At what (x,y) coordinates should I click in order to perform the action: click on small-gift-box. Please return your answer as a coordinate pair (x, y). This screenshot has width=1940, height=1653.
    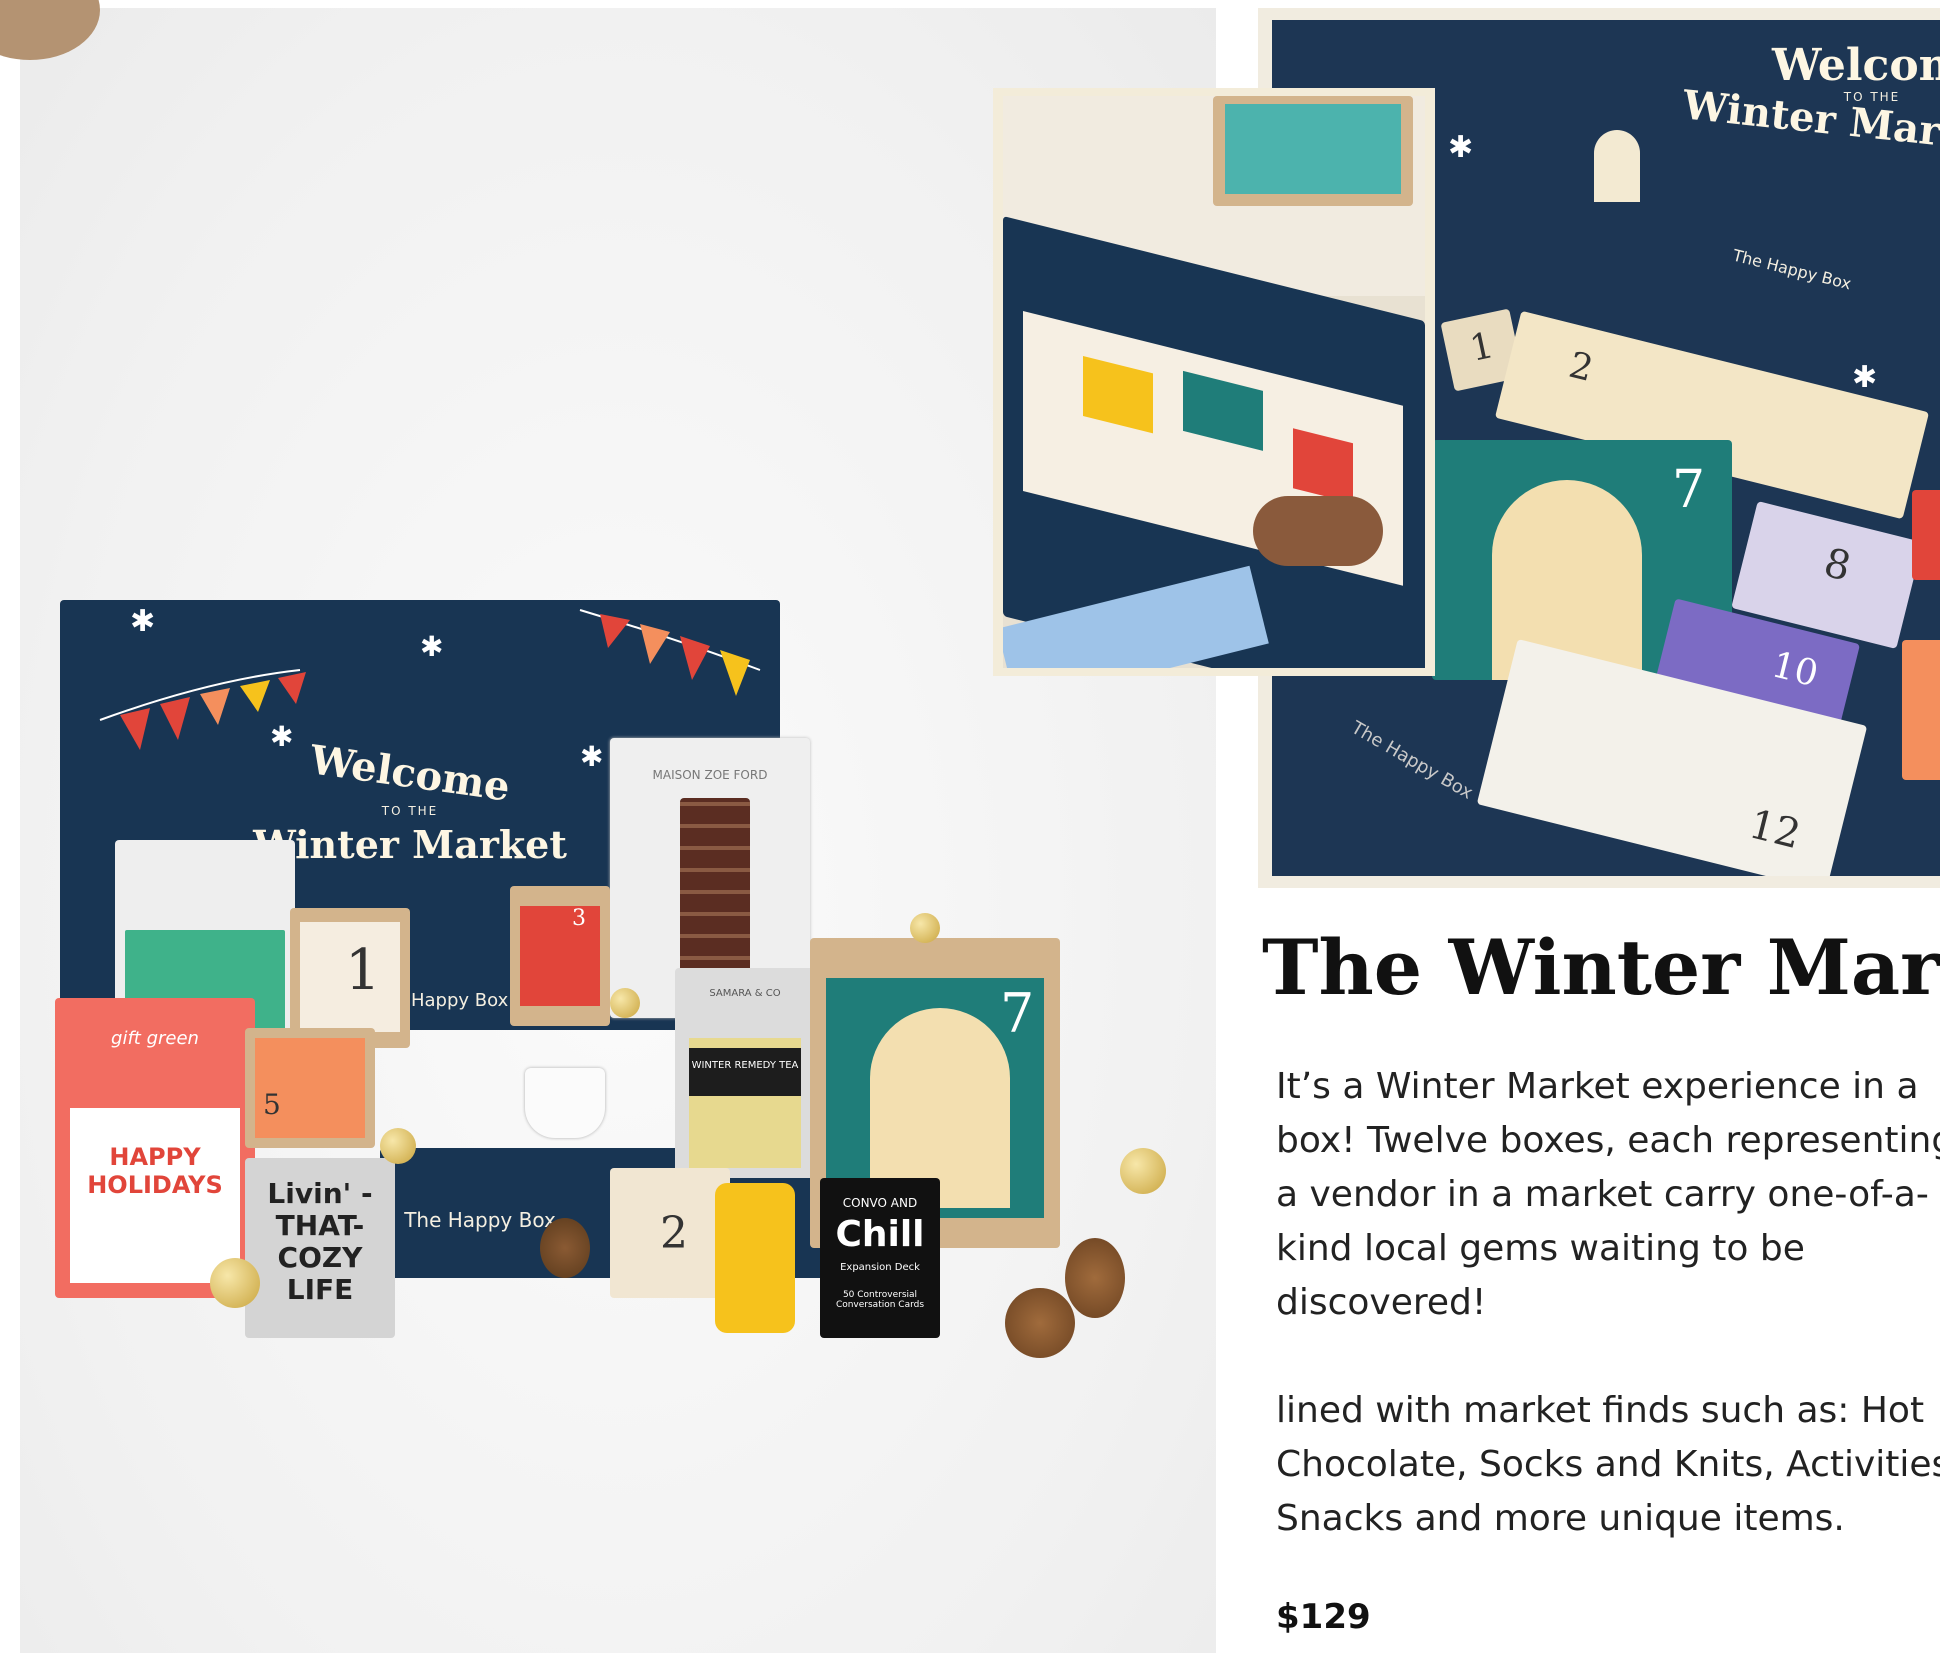
    Looking at the image, I should click on (1313, 151).